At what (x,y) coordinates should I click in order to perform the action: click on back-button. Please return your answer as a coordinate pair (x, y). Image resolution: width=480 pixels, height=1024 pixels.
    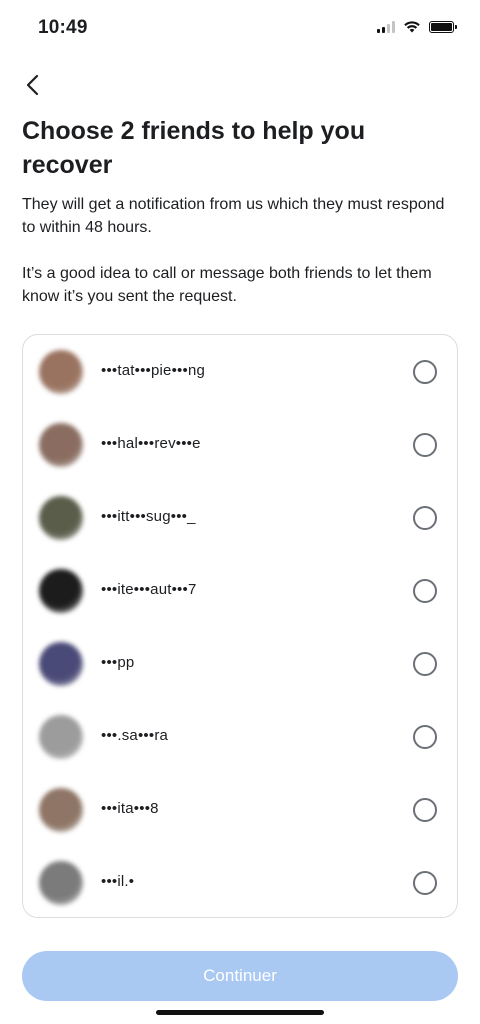
    Looking at the image, I should click on (33, 85).